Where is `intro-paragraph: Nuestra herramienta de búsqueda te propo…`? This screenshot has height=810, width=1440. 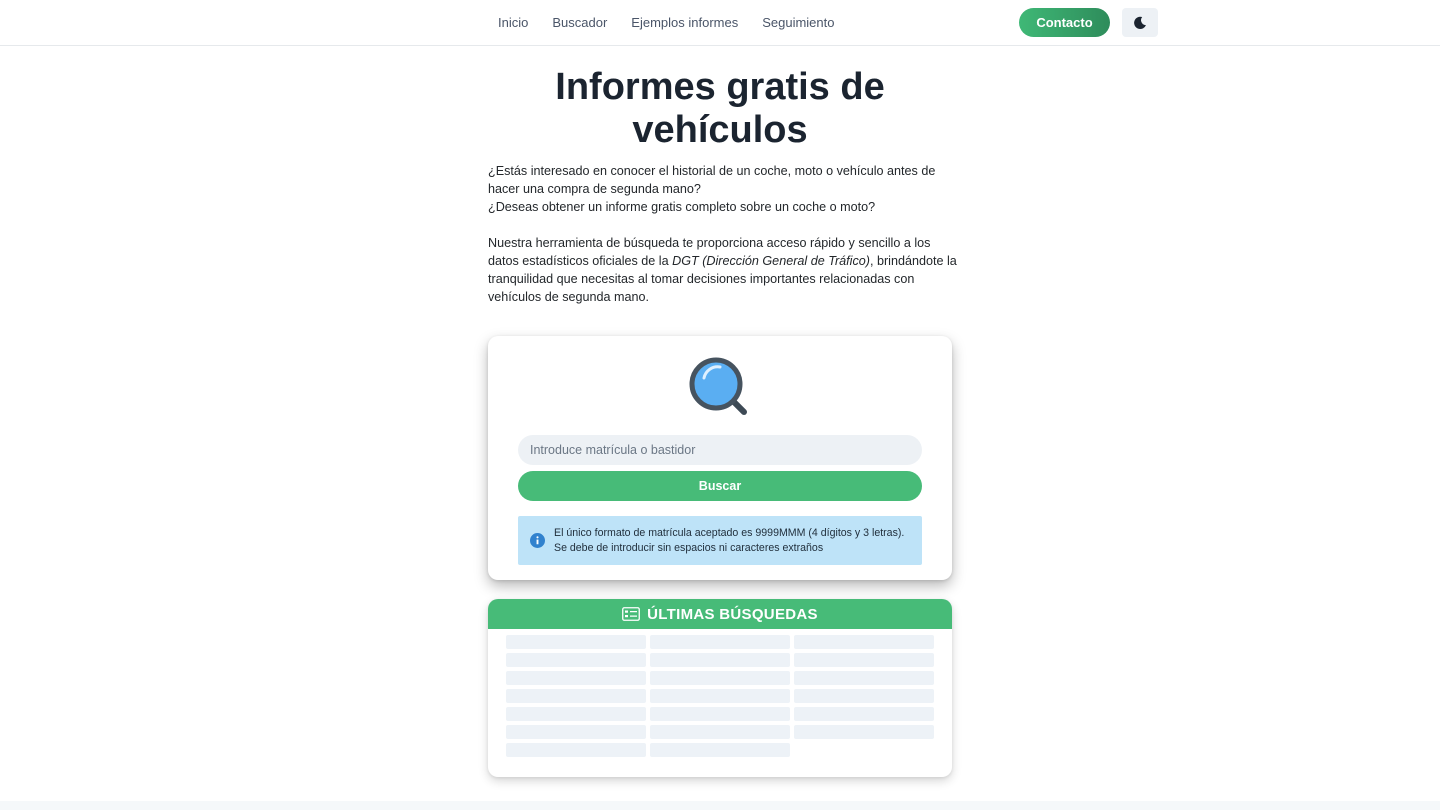 intro-paragraph: Nuestra herramienta de búsqueda te propo… is located at coordinates (723, 270).